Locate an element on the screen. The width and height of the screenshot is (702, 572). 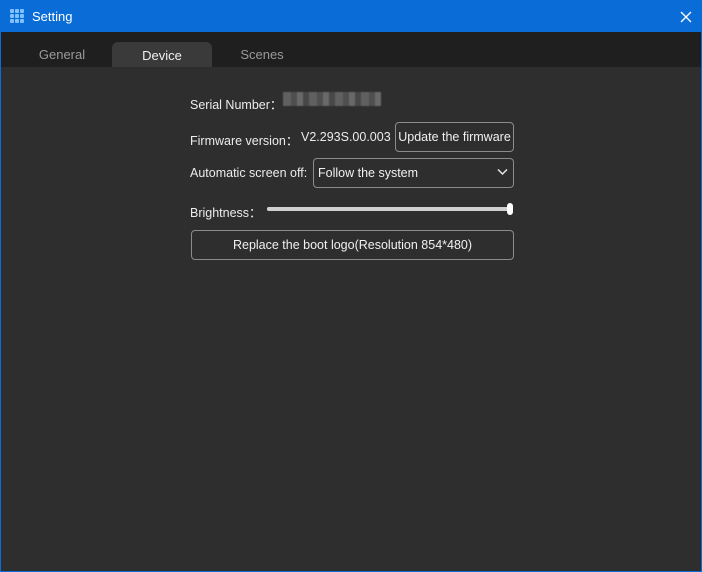
serial-number-redacted is located at coordinates (332, 99).